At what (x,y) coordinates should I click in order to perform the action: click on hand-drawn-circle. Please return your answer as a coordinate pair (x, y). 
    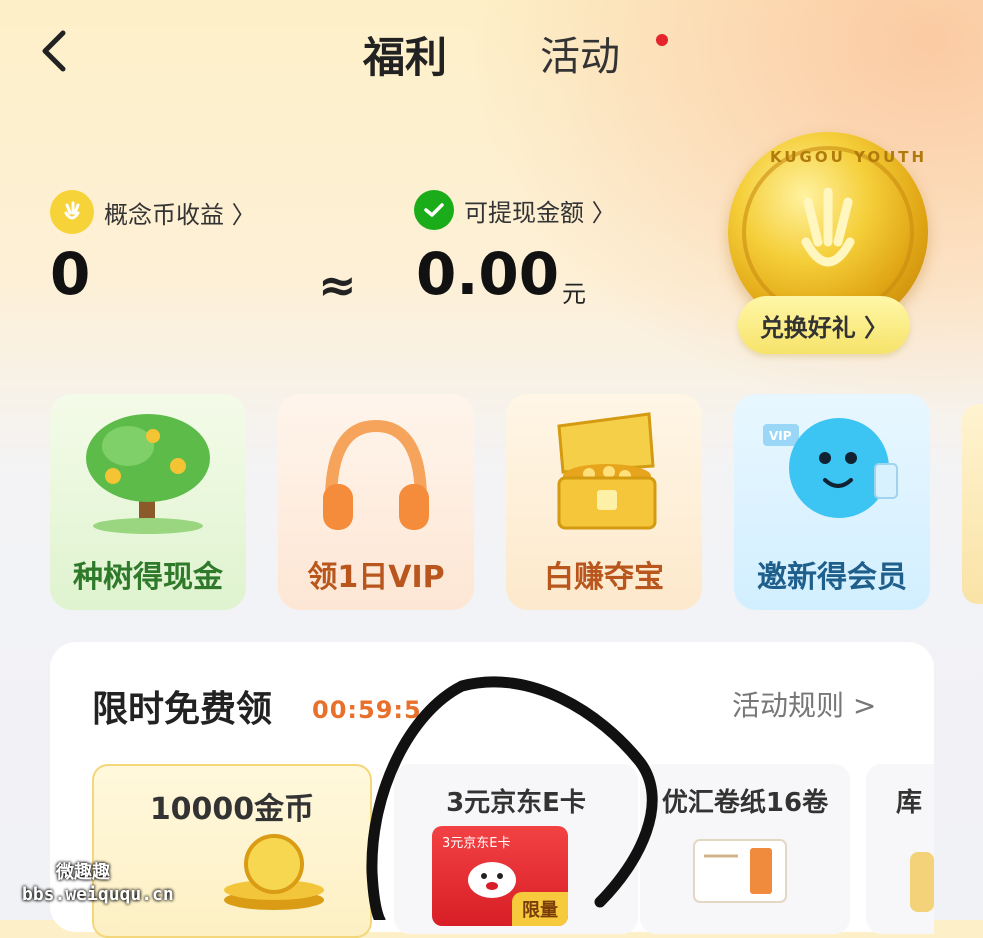
    Looking at the image, I should click on (512, 798).